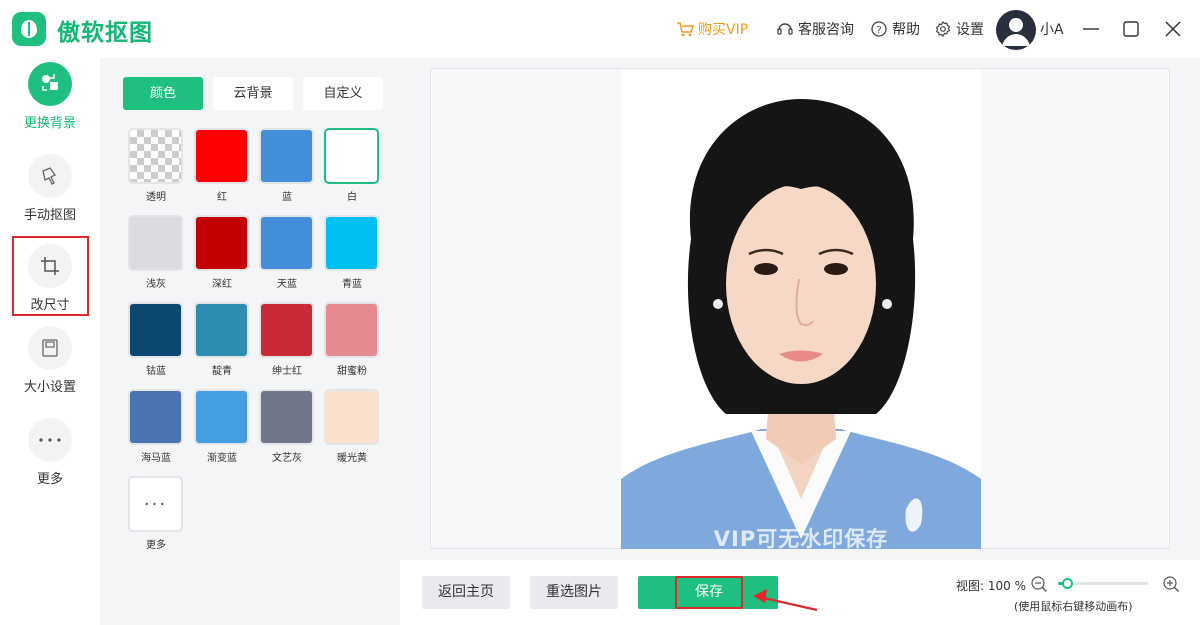  I want to click on buy-vip-label: 购买VIP, so click(723, 30).